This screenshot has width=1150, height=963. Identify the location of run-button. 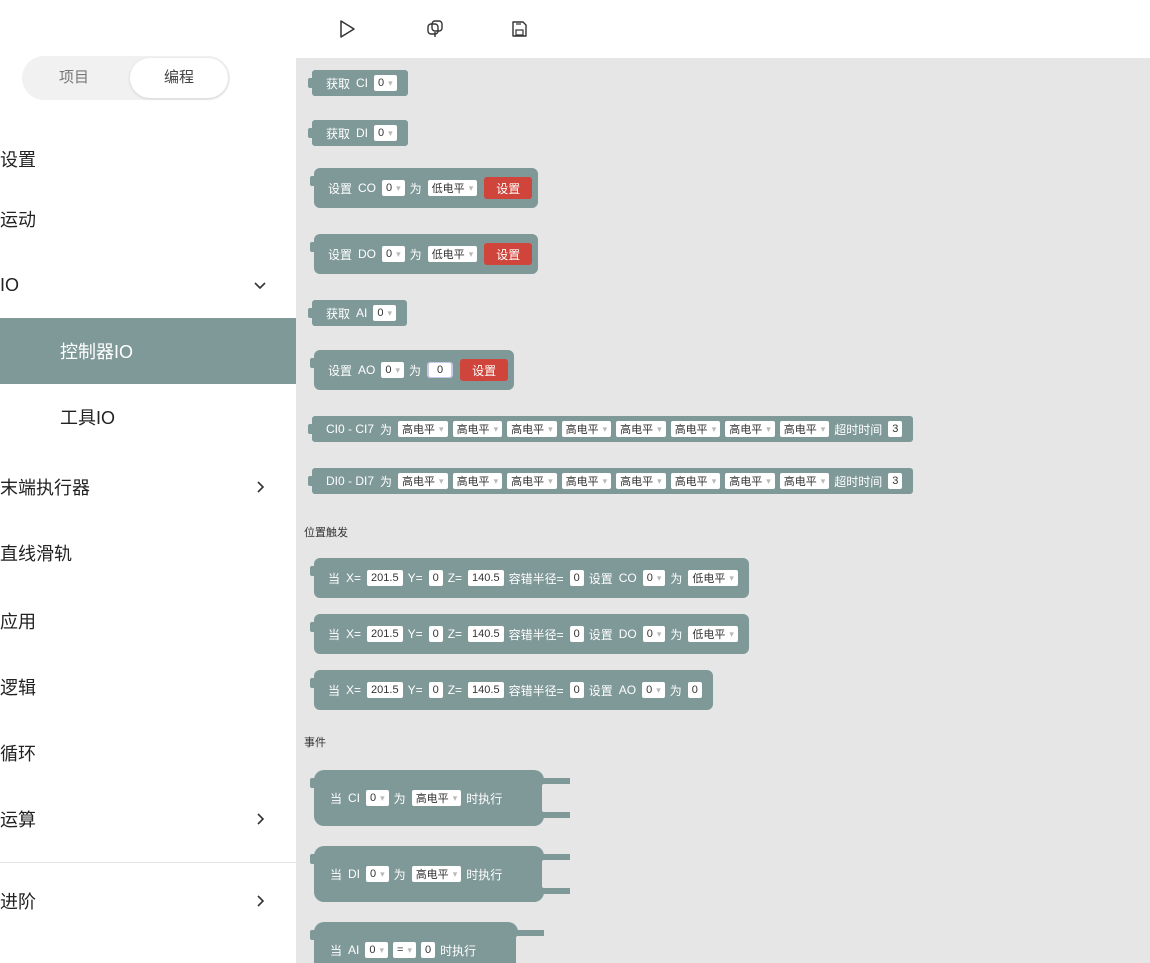
(347, 29).